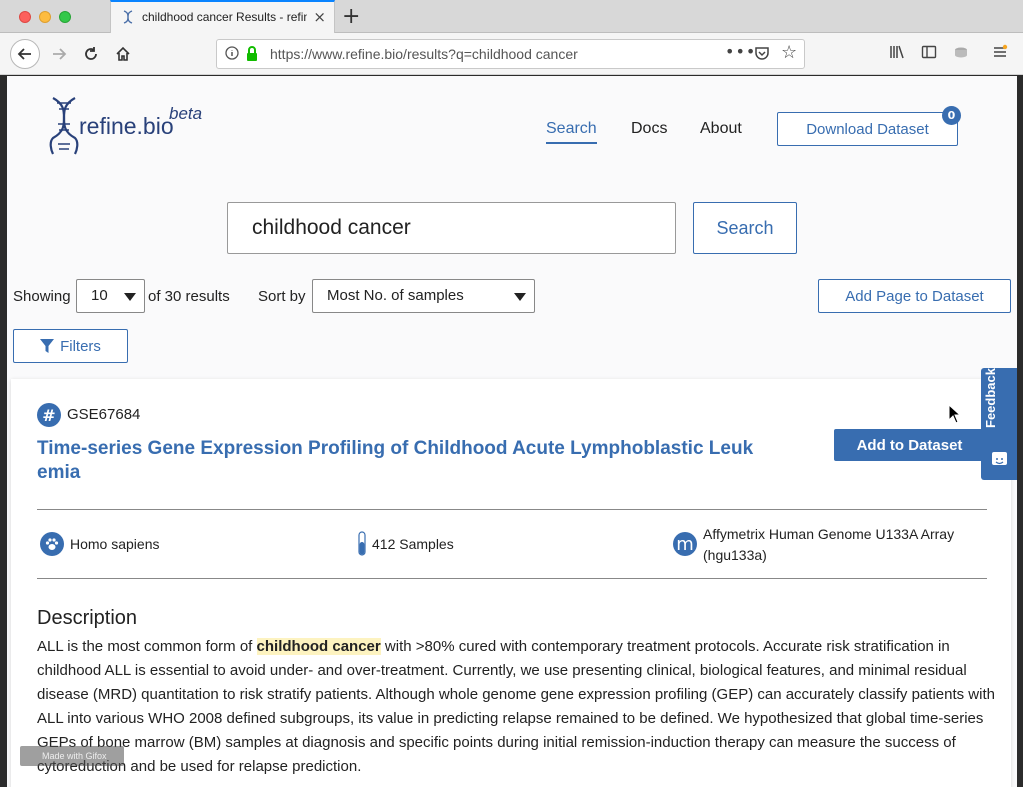 The image size is (1023, 787). I want to click on reload-icon, so click(91, 53).